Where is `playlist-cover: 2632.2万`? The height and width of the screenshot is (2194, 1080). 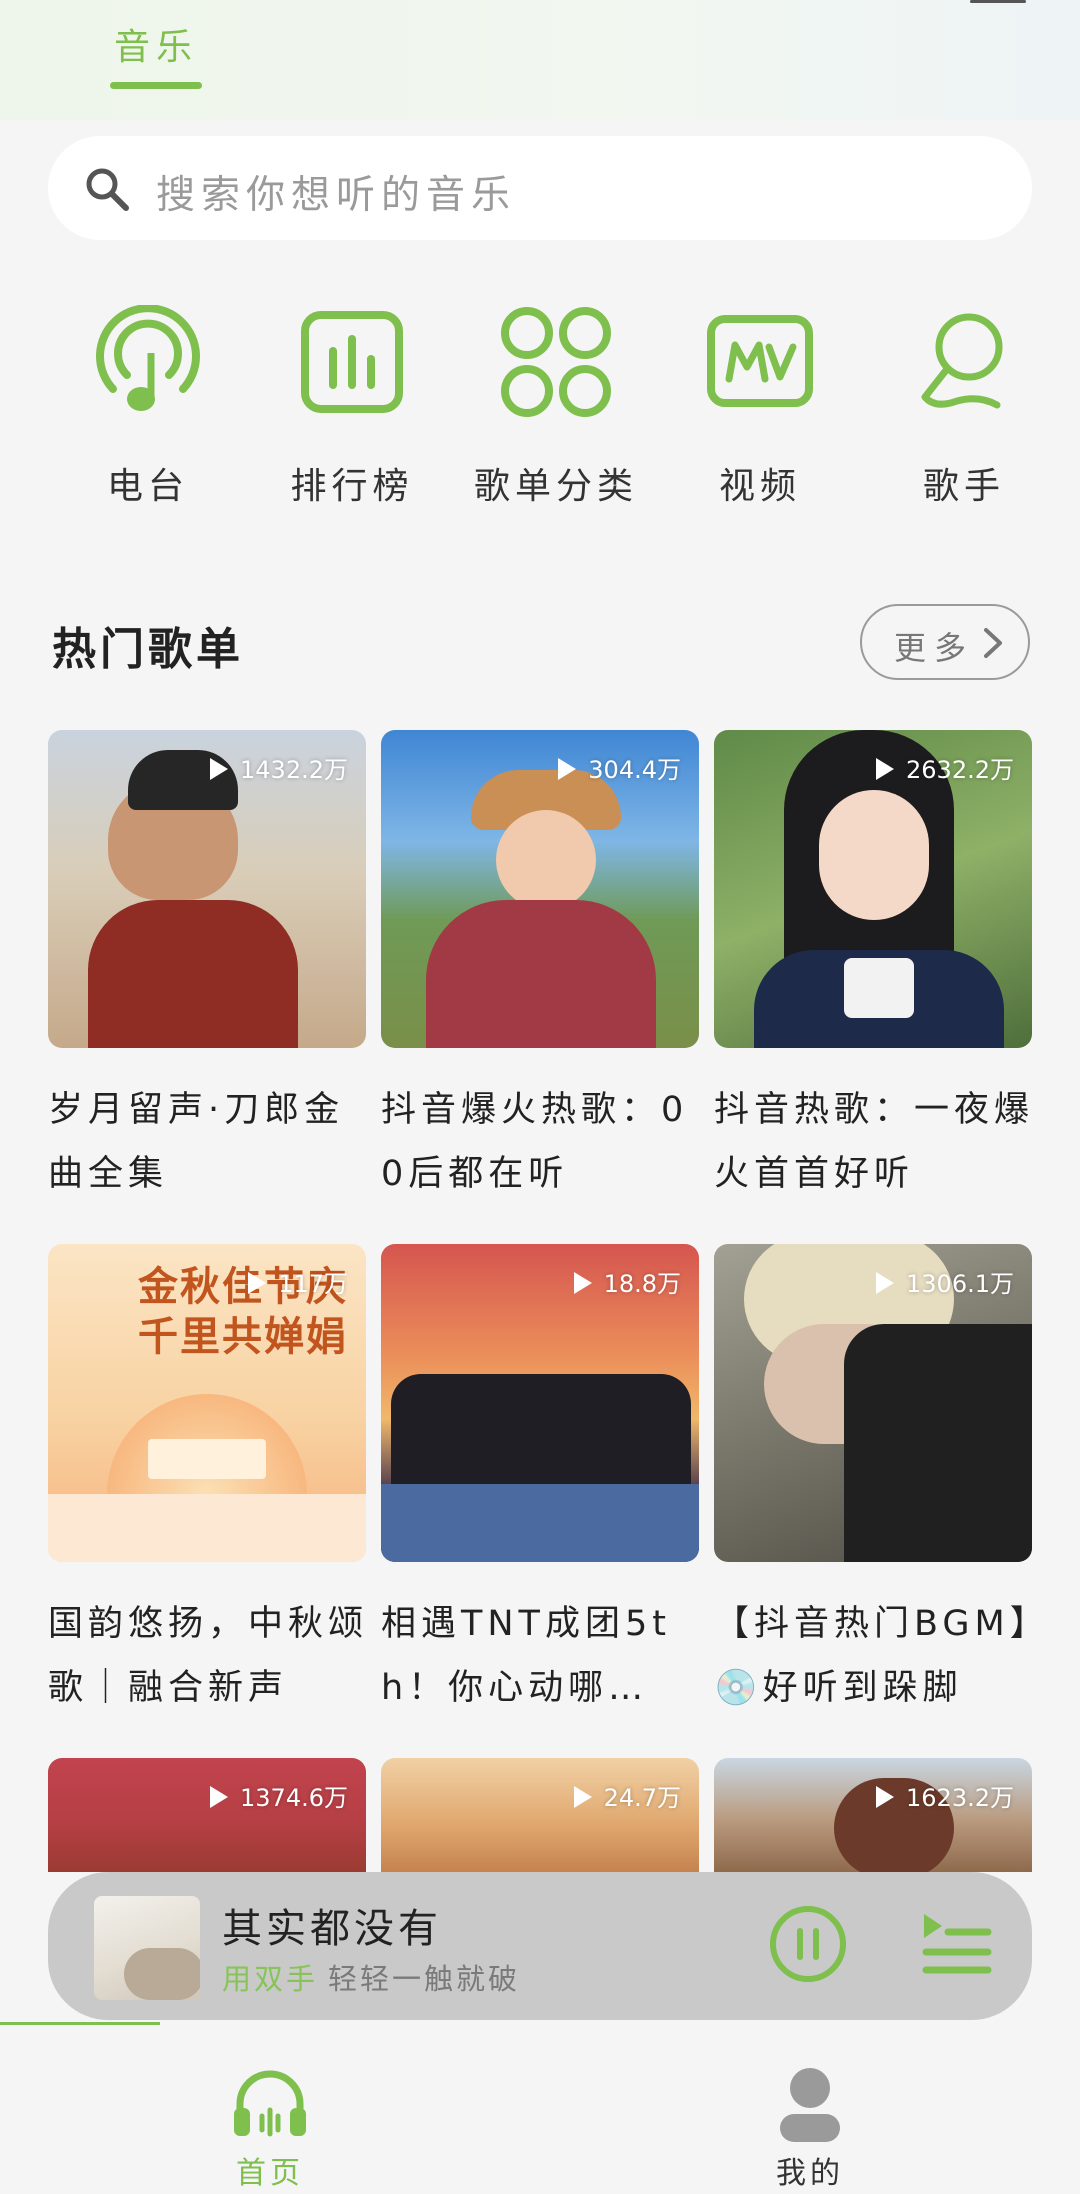
playlist-cover: 2632.2万 is located at coordinates (873, 889).